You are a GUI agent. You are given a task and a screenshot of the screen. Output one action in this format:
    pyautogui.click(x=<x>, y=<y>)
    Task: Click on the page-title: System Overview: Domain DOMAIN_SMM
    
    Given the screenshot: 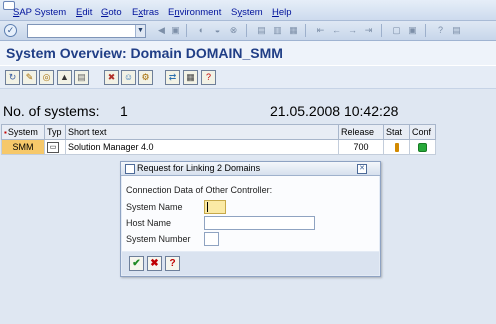 What is the action you would take?
    pyautogui.click(x=144, y=53)
    